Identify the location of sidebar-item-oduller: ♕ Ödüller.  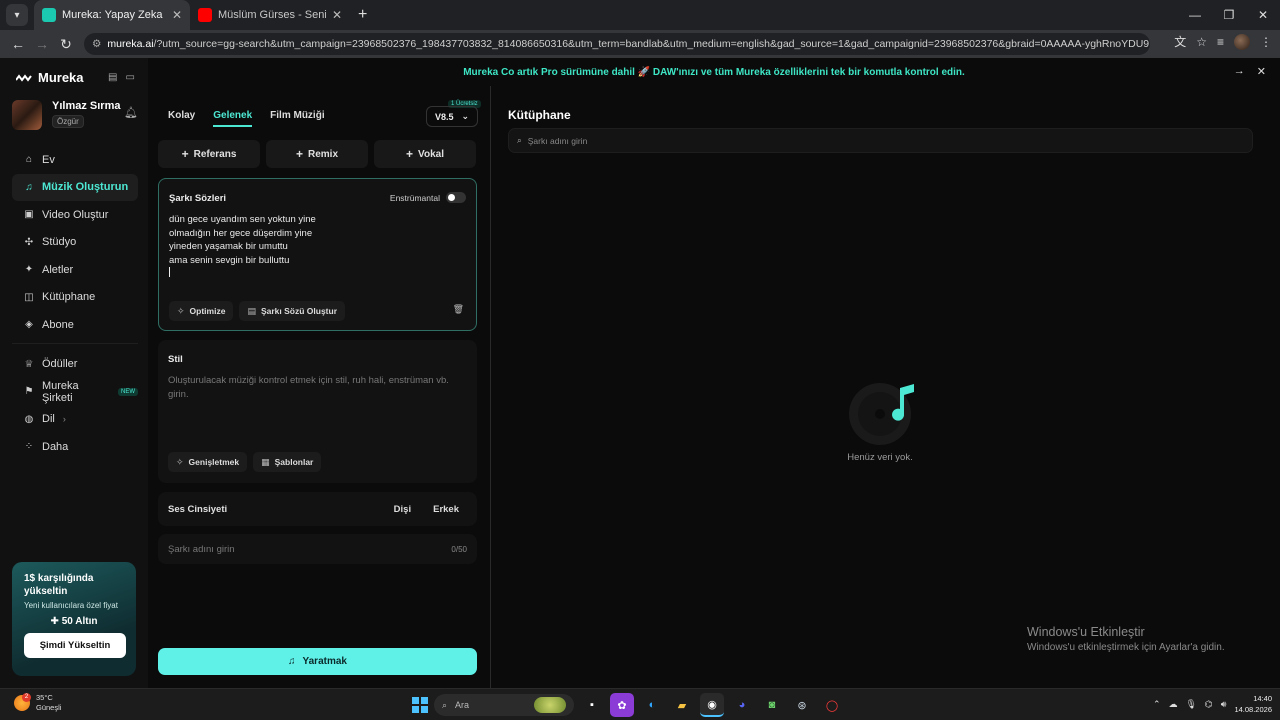
(75, 365).